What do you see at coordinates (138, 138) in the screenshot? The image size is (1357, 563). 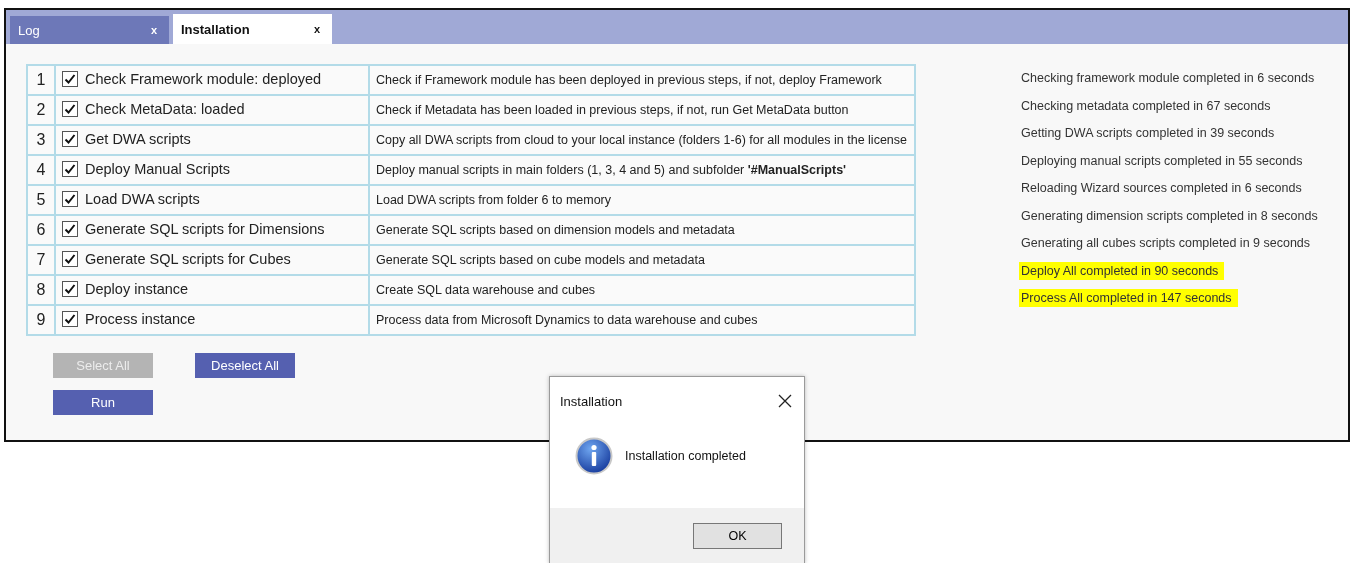 I see `step-label: Get DWA scripts` at bounding box center [138, 138].